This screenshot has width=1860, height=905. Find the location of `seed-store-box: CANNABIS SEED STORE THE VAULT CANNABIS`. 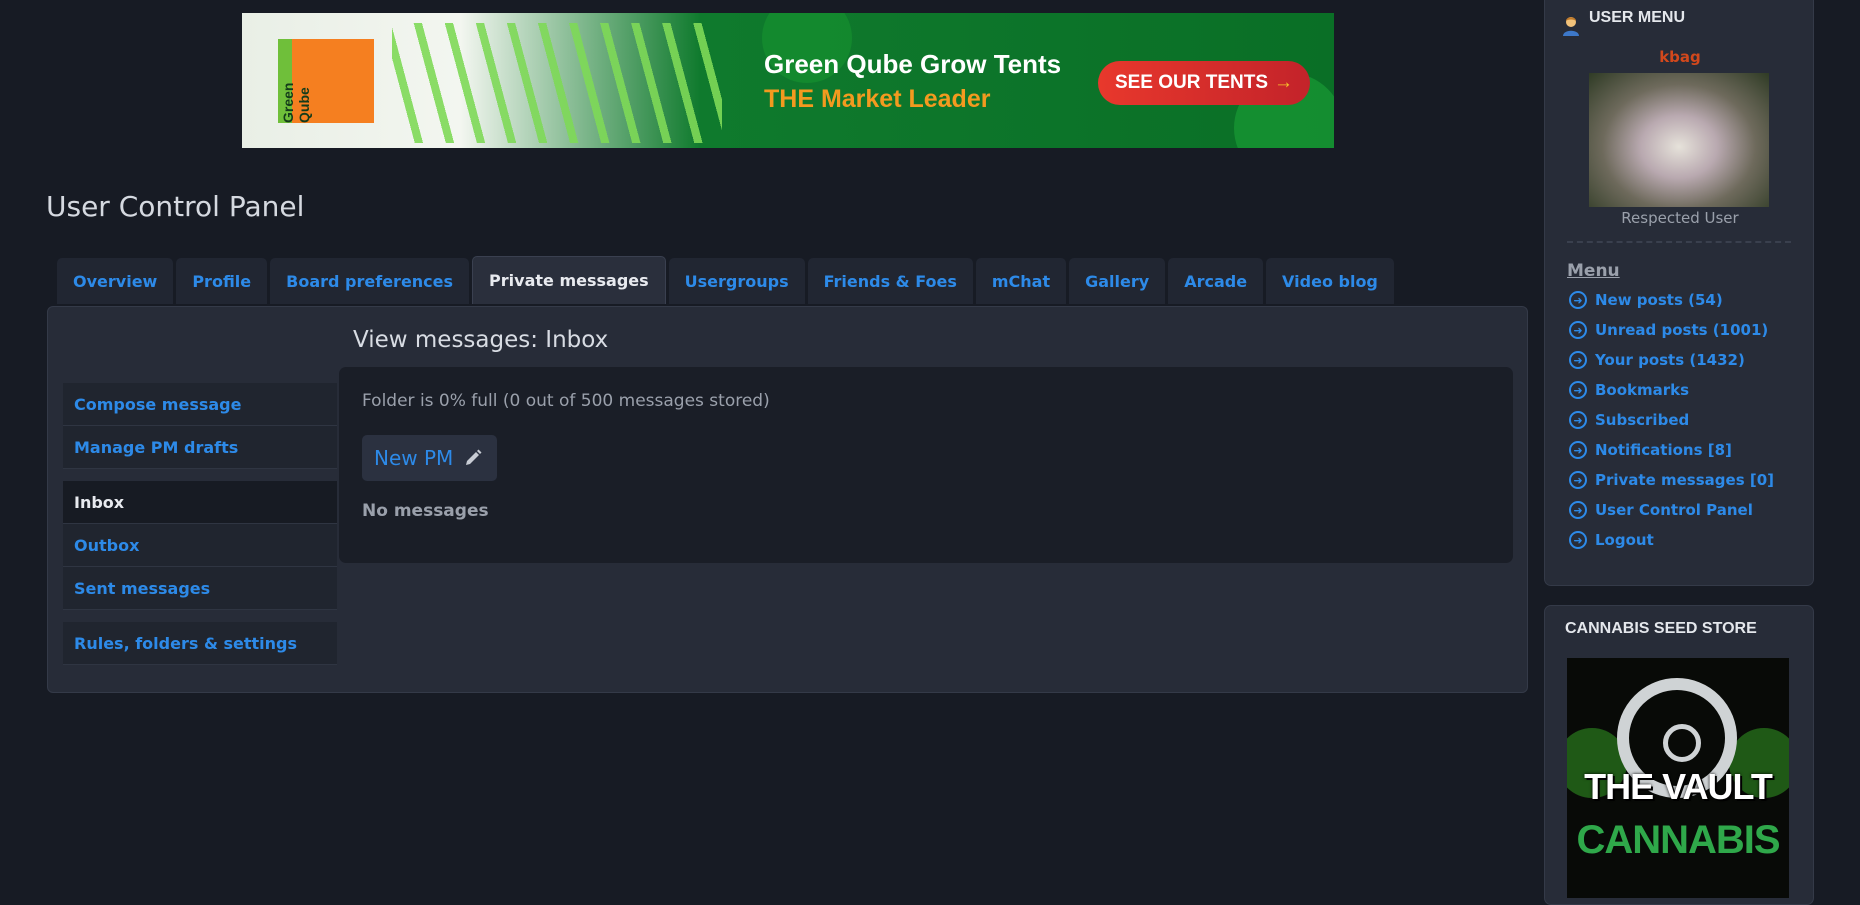

seed-store-box: CANNABIS SEED STORE THE VAULT CANNABIS is located at coordinates (1679, 755).